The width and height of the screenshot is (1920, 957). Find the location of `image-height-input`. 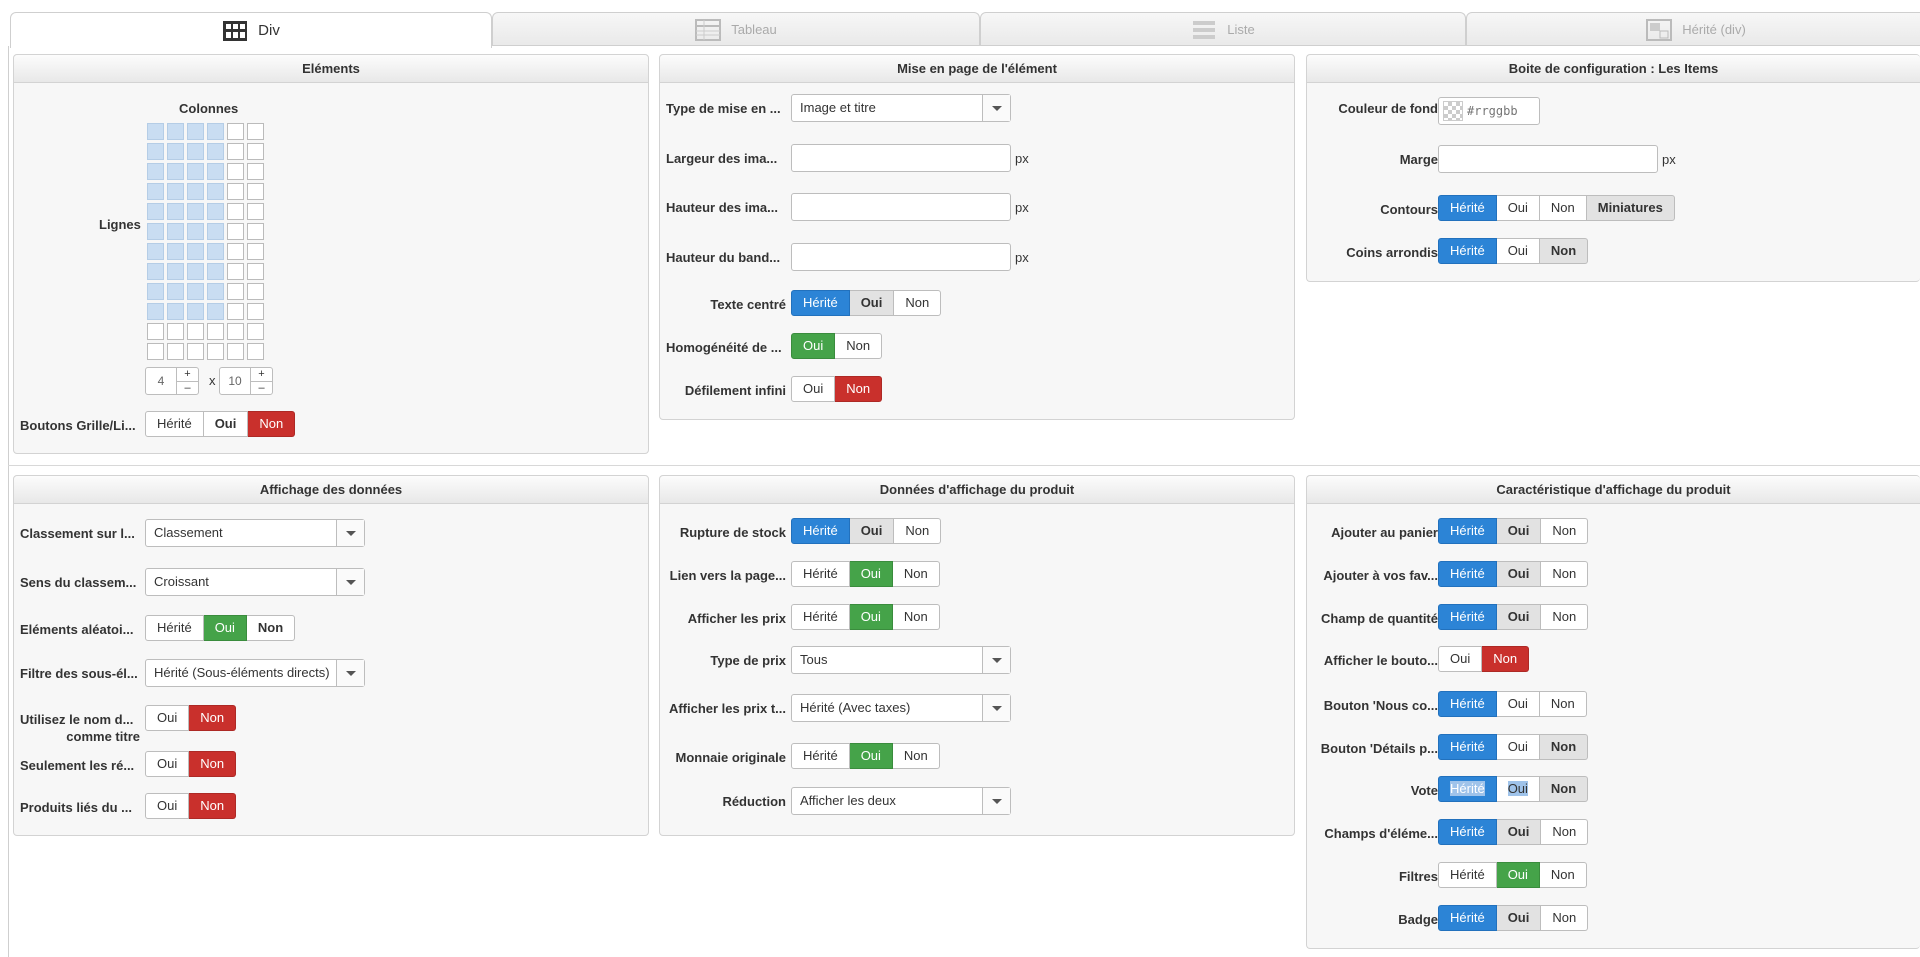

image-height-input is located at coordinates (901, 207).